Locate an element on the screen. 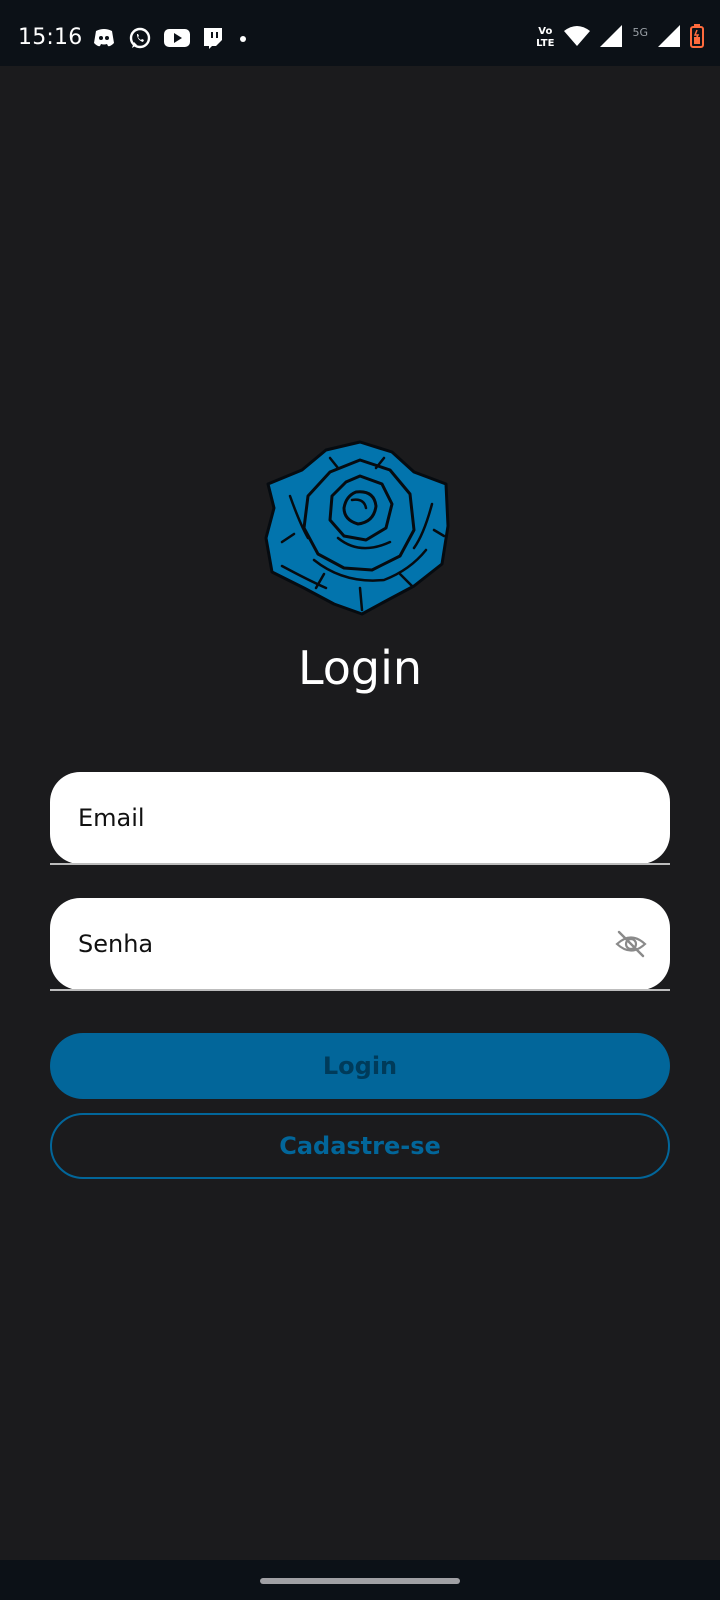 Image resolution: width=720 pixels, height=1600 pixels. volte-label-bottom: LTE is located at coordinates (545, 43).